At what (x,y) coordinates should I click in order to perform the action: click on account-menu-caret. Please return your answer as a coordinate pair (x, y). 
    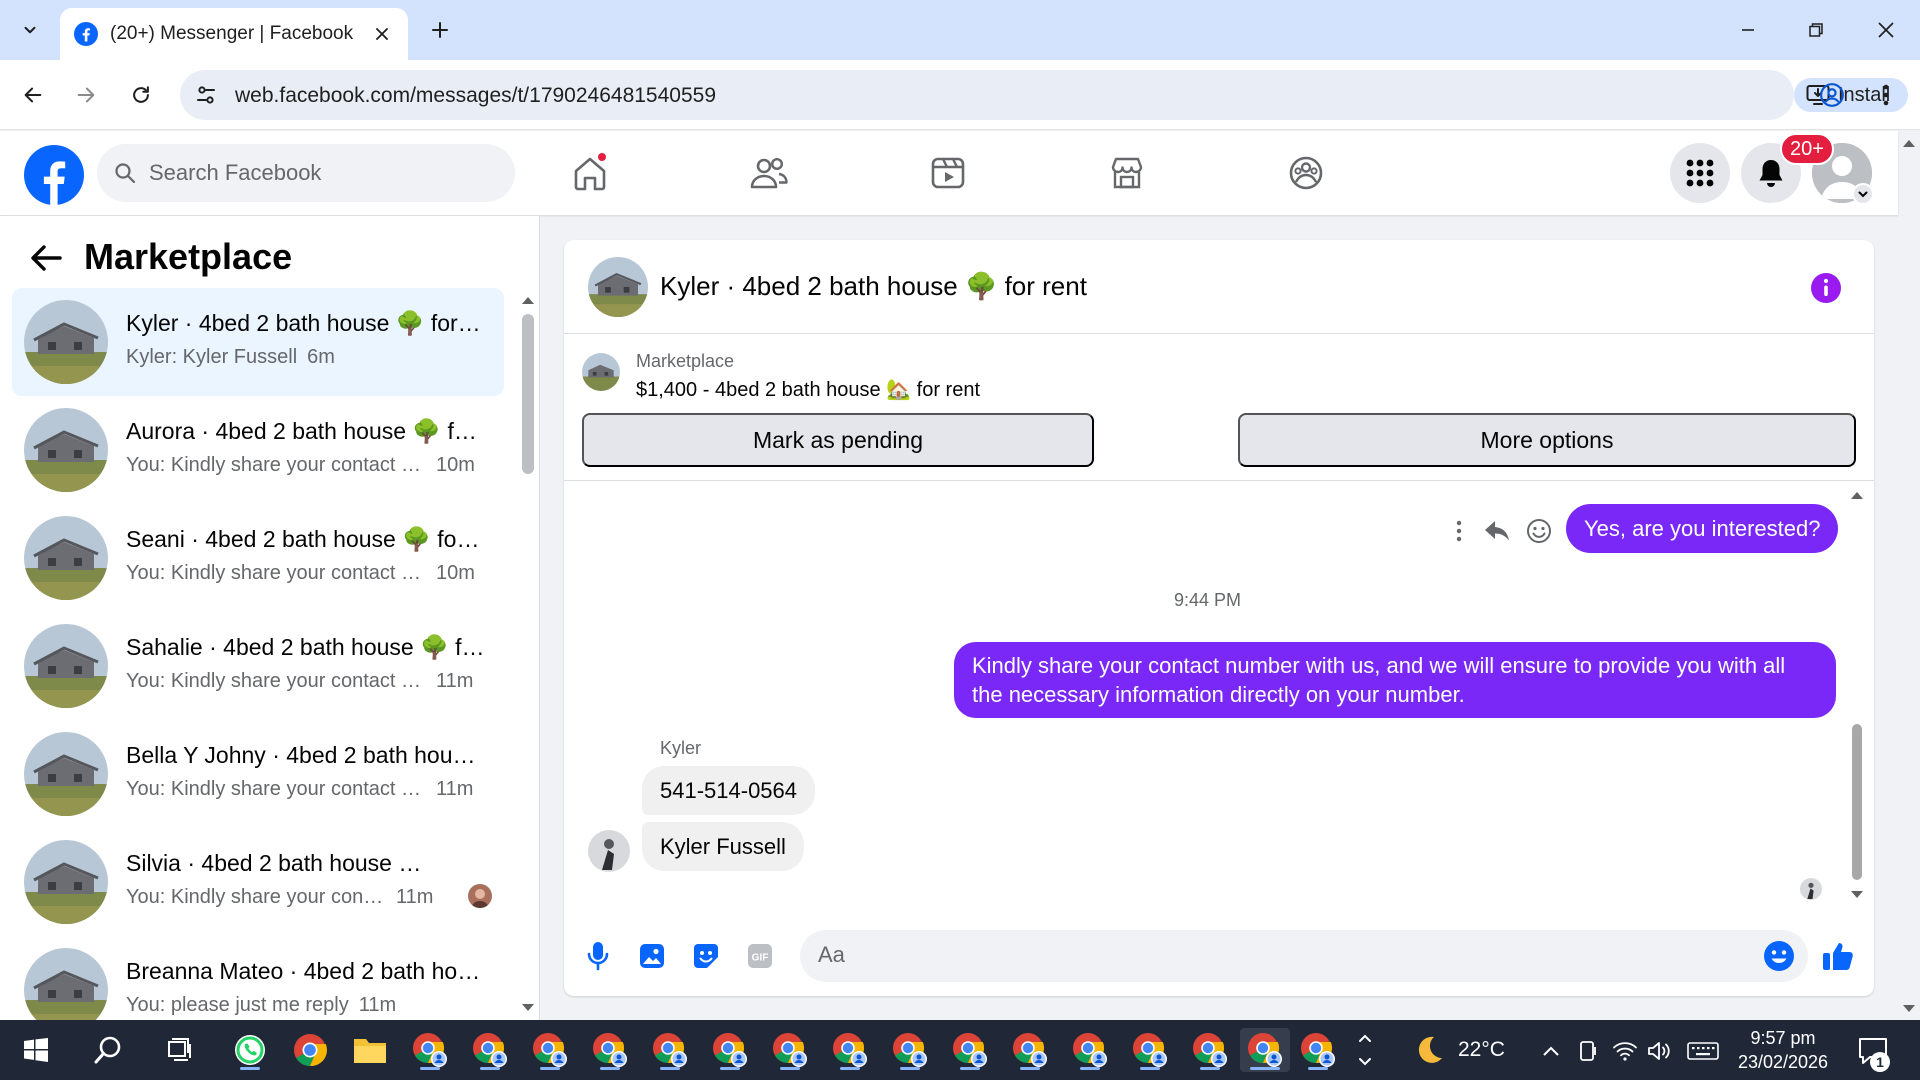
    Looking at the image, I should click on (1863, 194).